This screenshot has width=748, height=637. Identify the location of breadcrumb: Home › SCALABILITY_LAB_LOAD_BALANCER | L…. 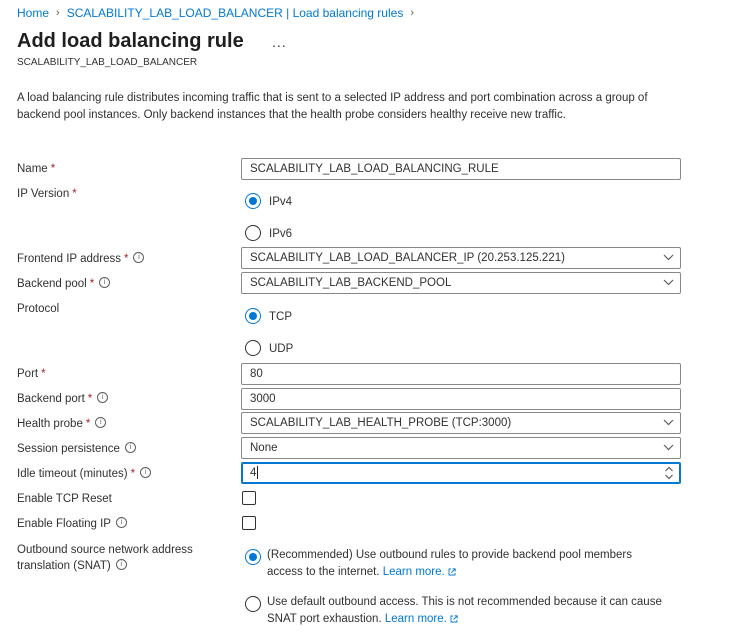
(219, 13).